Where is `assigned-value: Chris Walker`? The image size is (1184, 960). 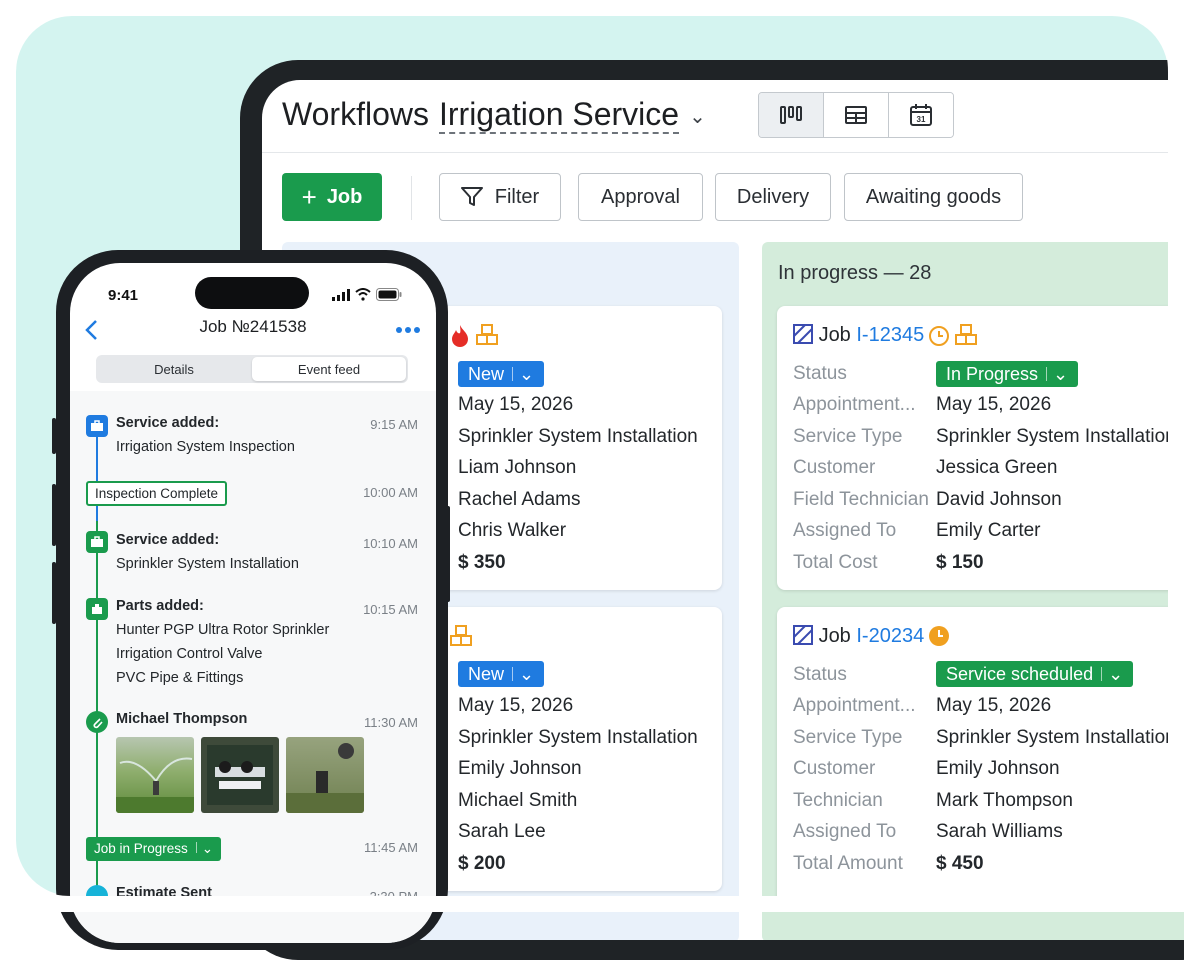 assigned-value: Chris Walker is located at coordinates (512, 530).